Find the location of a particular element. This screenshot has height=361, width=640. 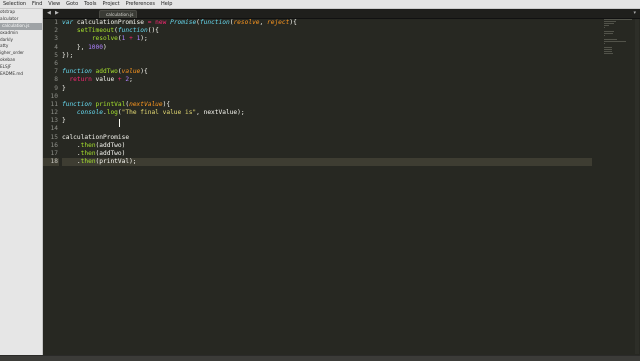

line-number: 10 is located at coordinates (51, 97).